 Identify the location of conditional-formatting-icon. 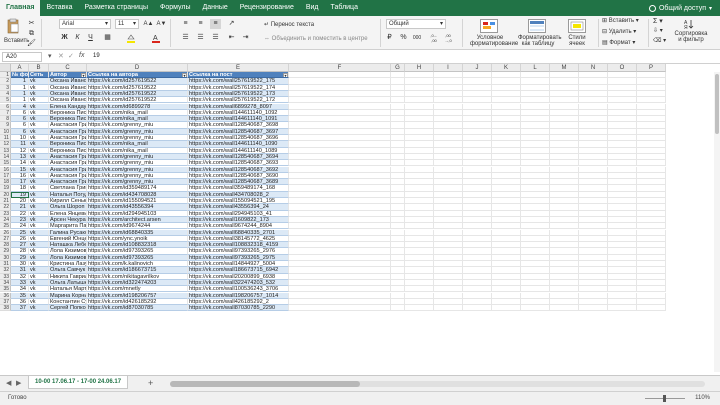
(489, 26).